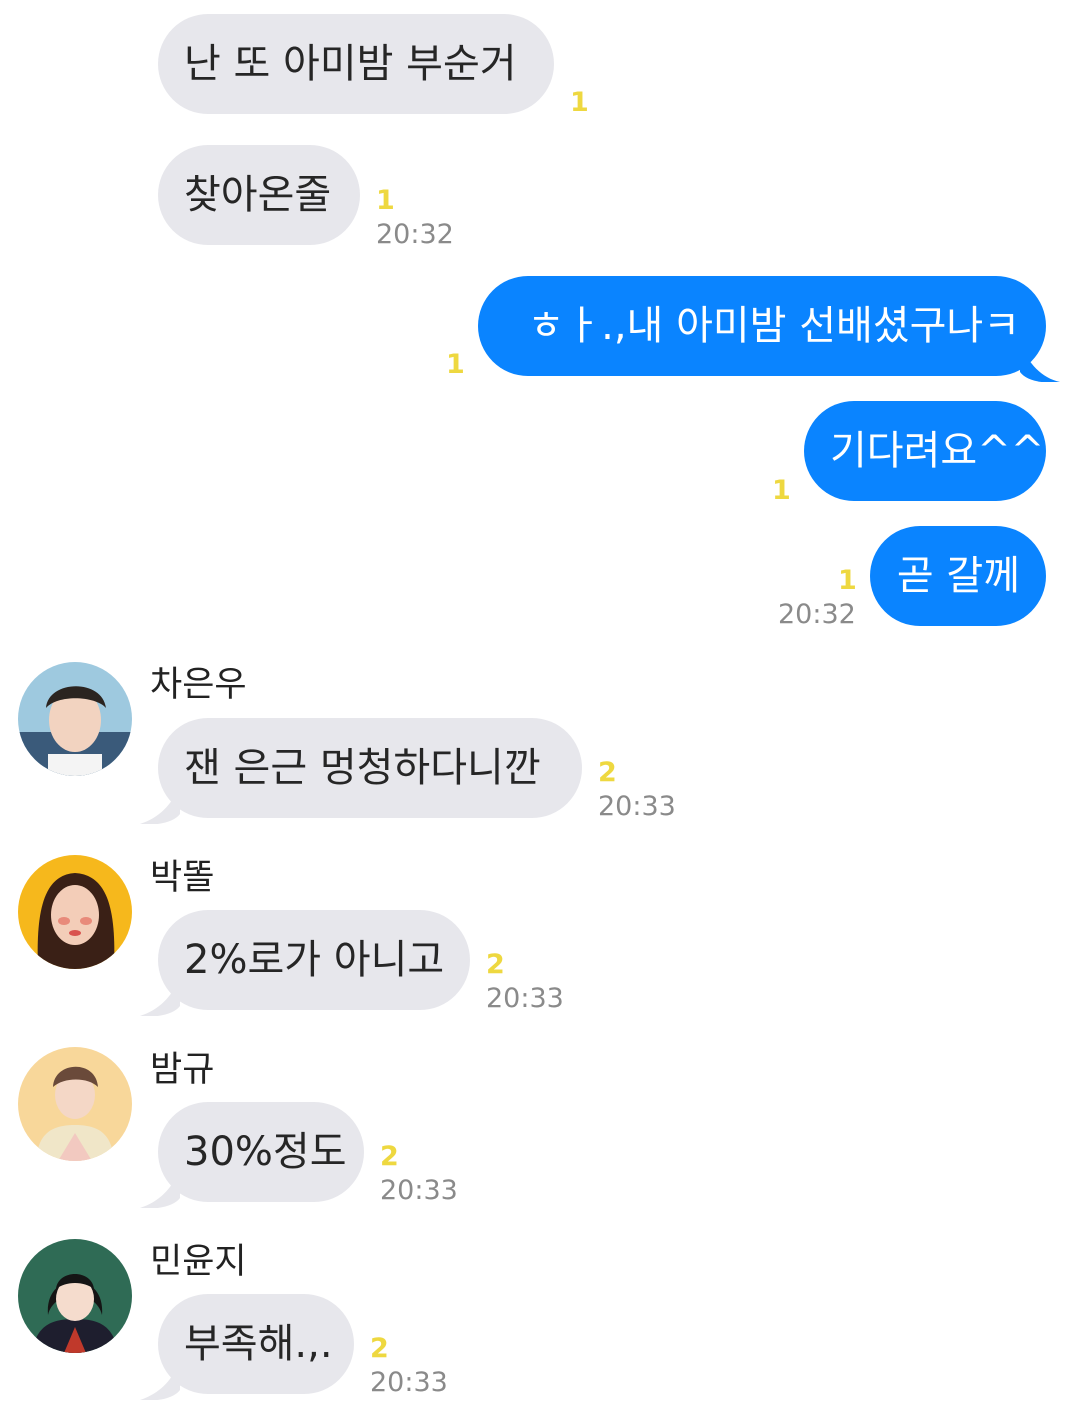 The height and width of the screenshot is (1422, 1080). Describe the element at coordinates (1040, 362) in the screenshot. I see `bubble-tail-icon` at that location.